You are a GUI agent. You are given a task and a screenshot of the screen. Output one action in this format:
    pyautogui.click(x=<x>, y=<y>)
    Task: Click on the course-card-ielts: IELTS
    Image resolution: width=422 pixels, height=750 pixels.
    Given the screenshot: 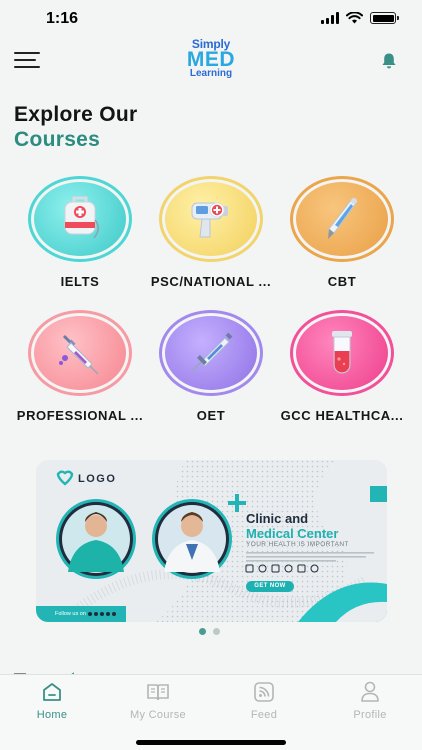 What is the action you would take?
    pyautogui.click(x=80, y=232)
    